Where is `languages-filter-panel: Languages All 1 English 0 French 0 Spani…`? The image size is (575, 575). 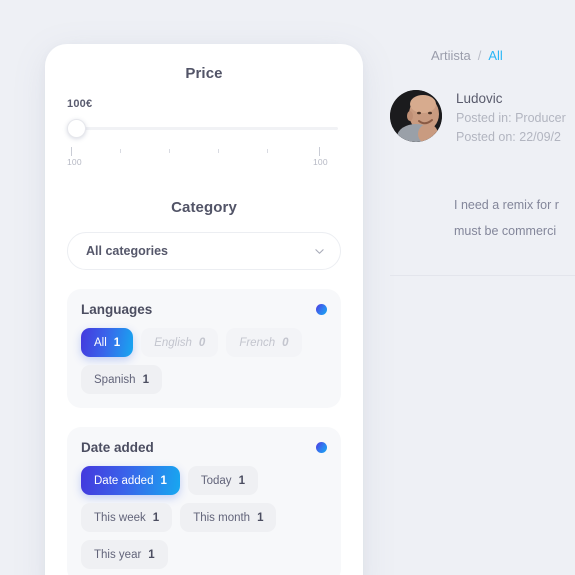 languages-filter-panel: Languages All 1 English 0 French 0 Spani… is located at coordinates (204, 348).